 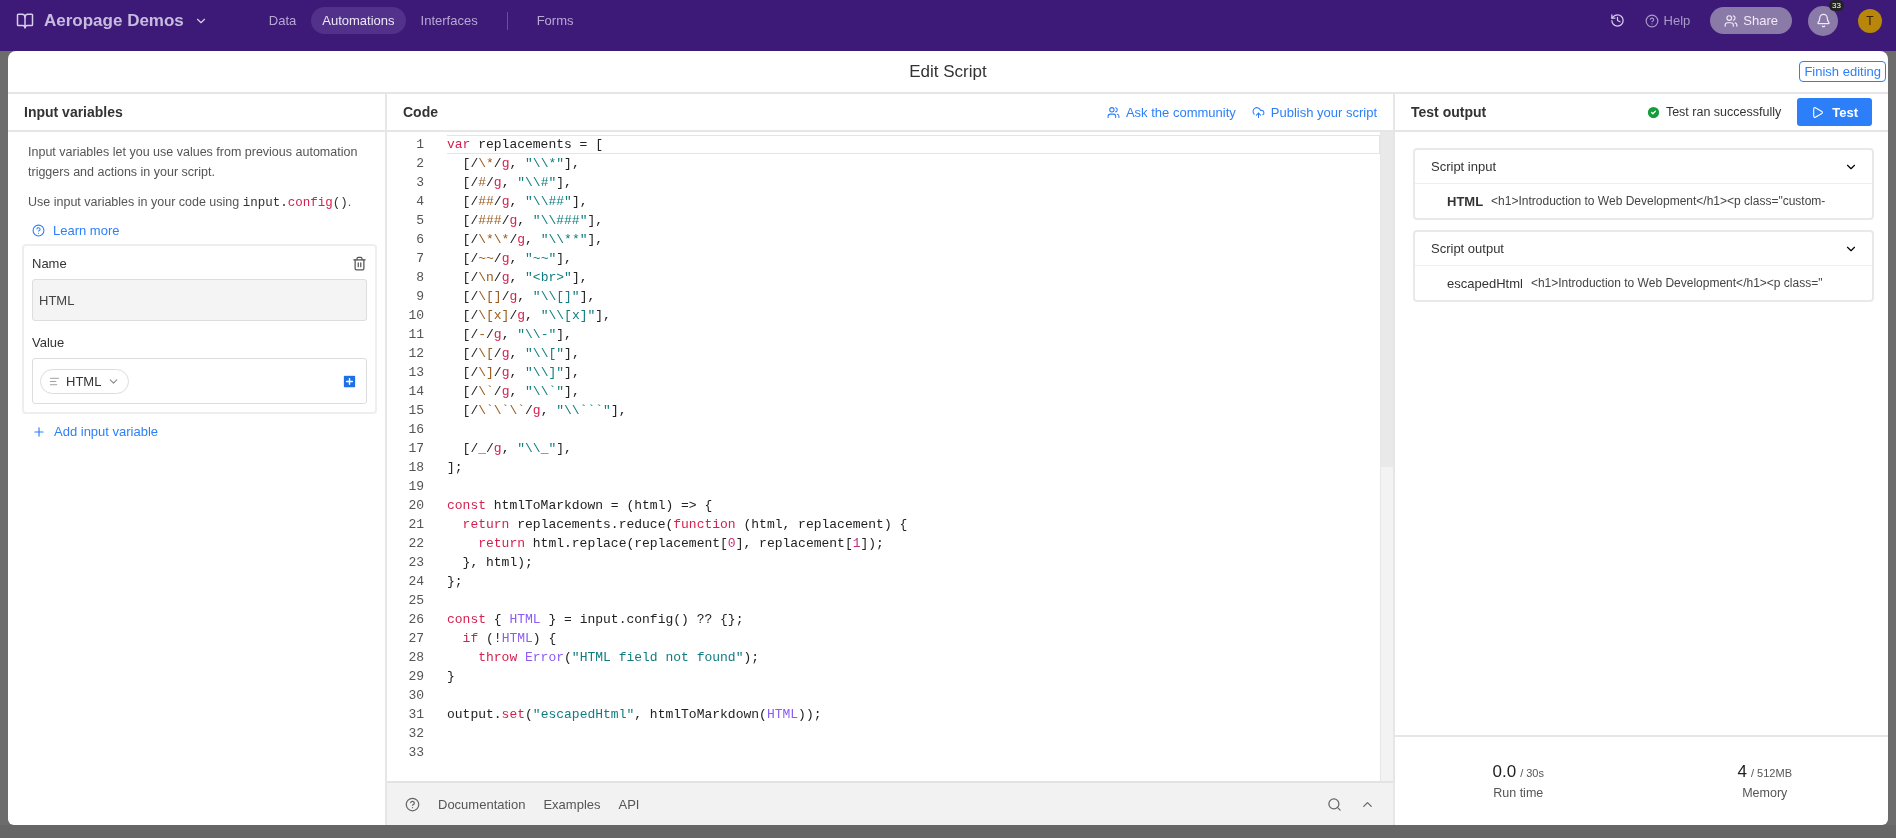 I want to click on panel-title: Code, so click(x=421, y=112).